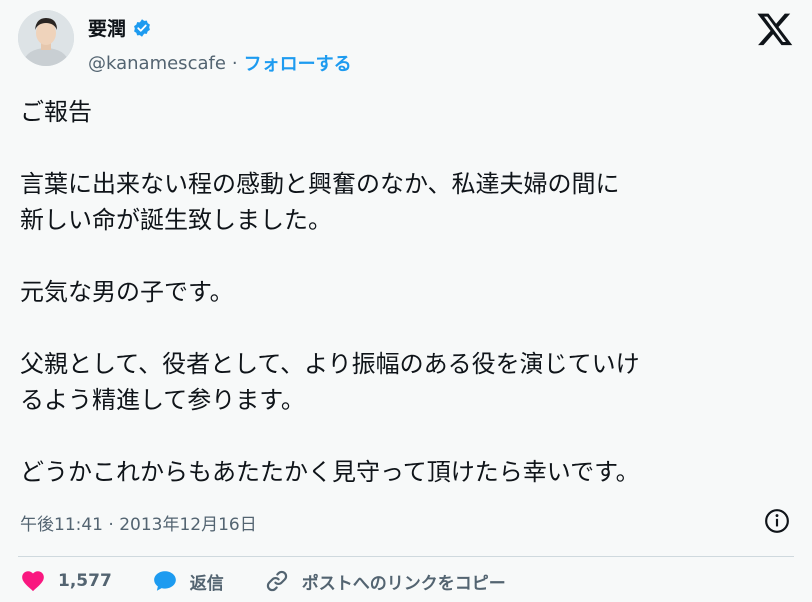 This screenshot has width=812, height=602. What do you see at coordinates (162, 400) in the screenshot?
I see `tweet-line: るよう精進して参ります。` at bounding box center [162, 400].